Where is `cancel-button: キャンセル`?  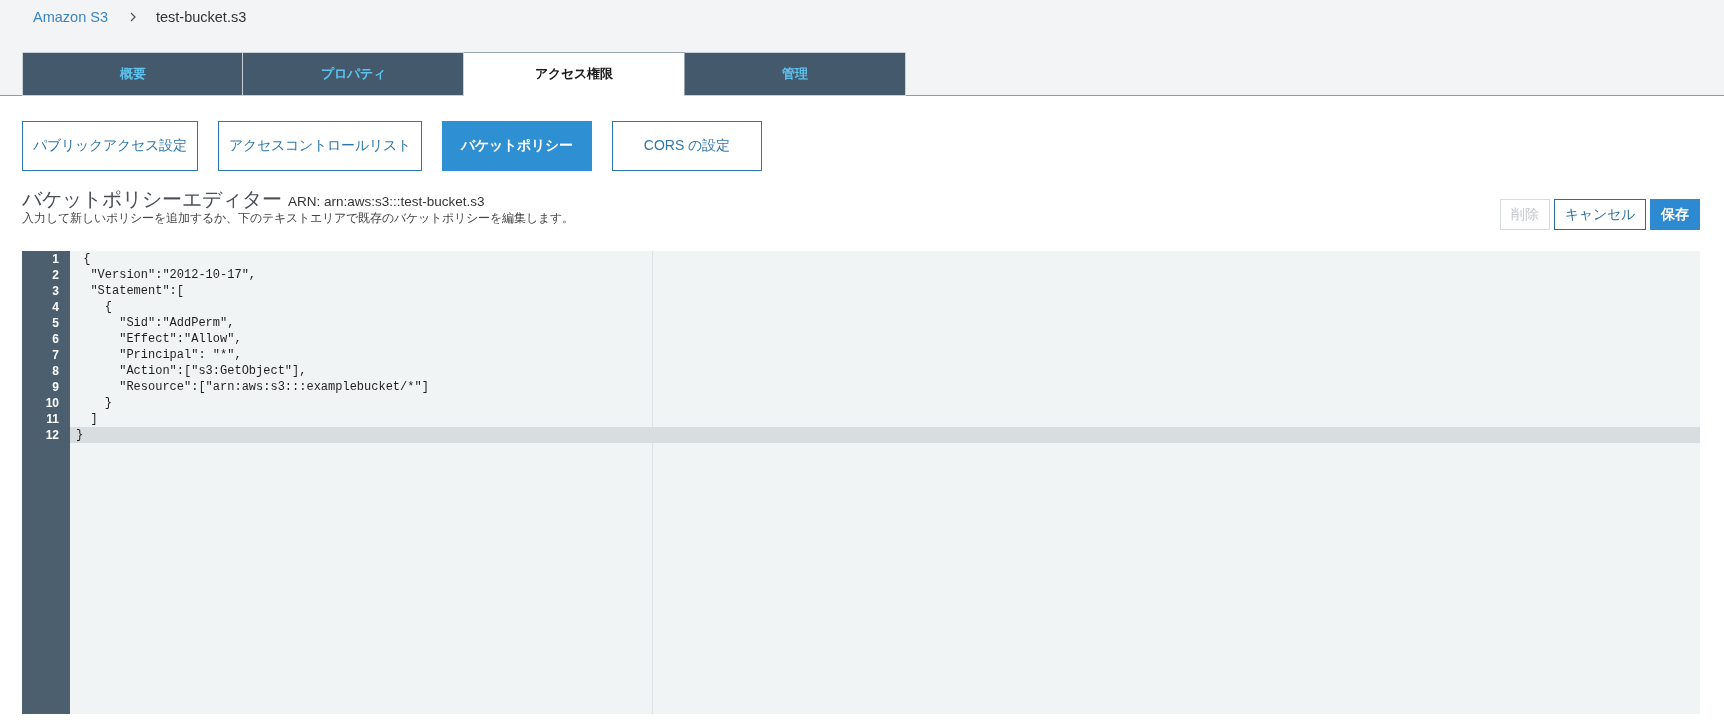
cancel-button: キャンセル is located at coordinates (1600, 214).